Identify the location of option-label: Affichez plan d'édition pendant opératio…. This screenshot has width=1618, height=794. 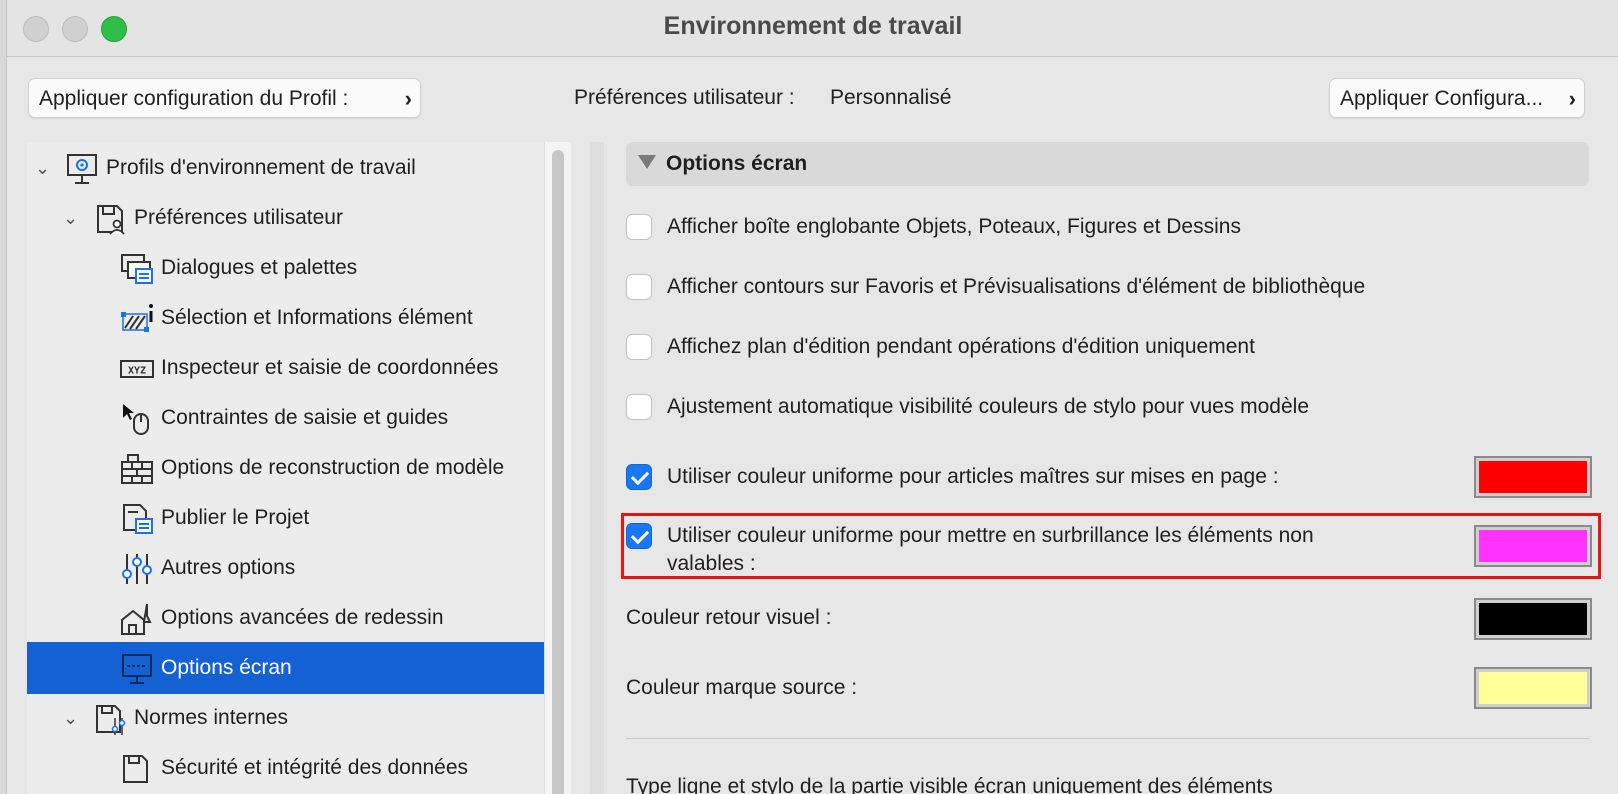
(961, 346).